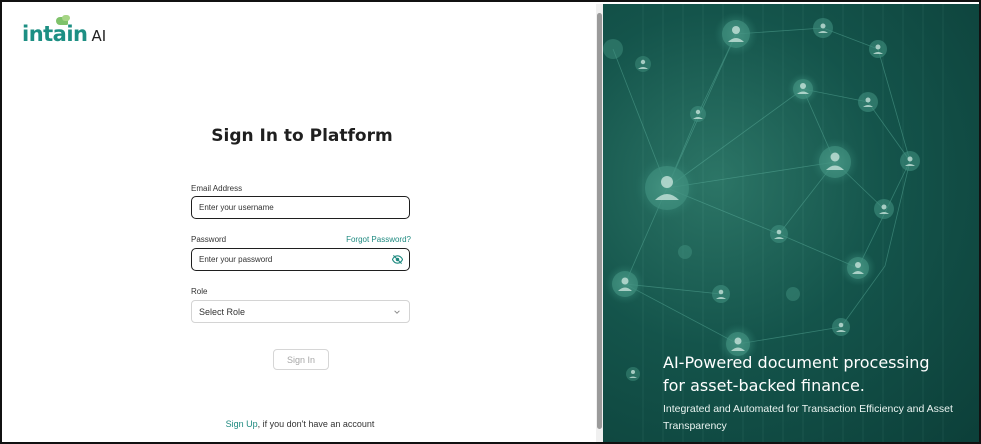  I want to click on sign-up-link: Sign Up, so click(242, 424).